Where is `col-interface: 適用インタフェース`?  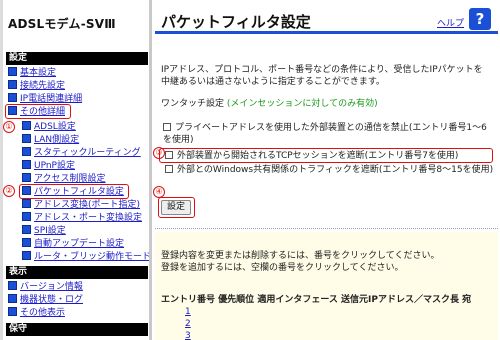 col-interface: 適用インタフェース is located at coordinates (297, 300).